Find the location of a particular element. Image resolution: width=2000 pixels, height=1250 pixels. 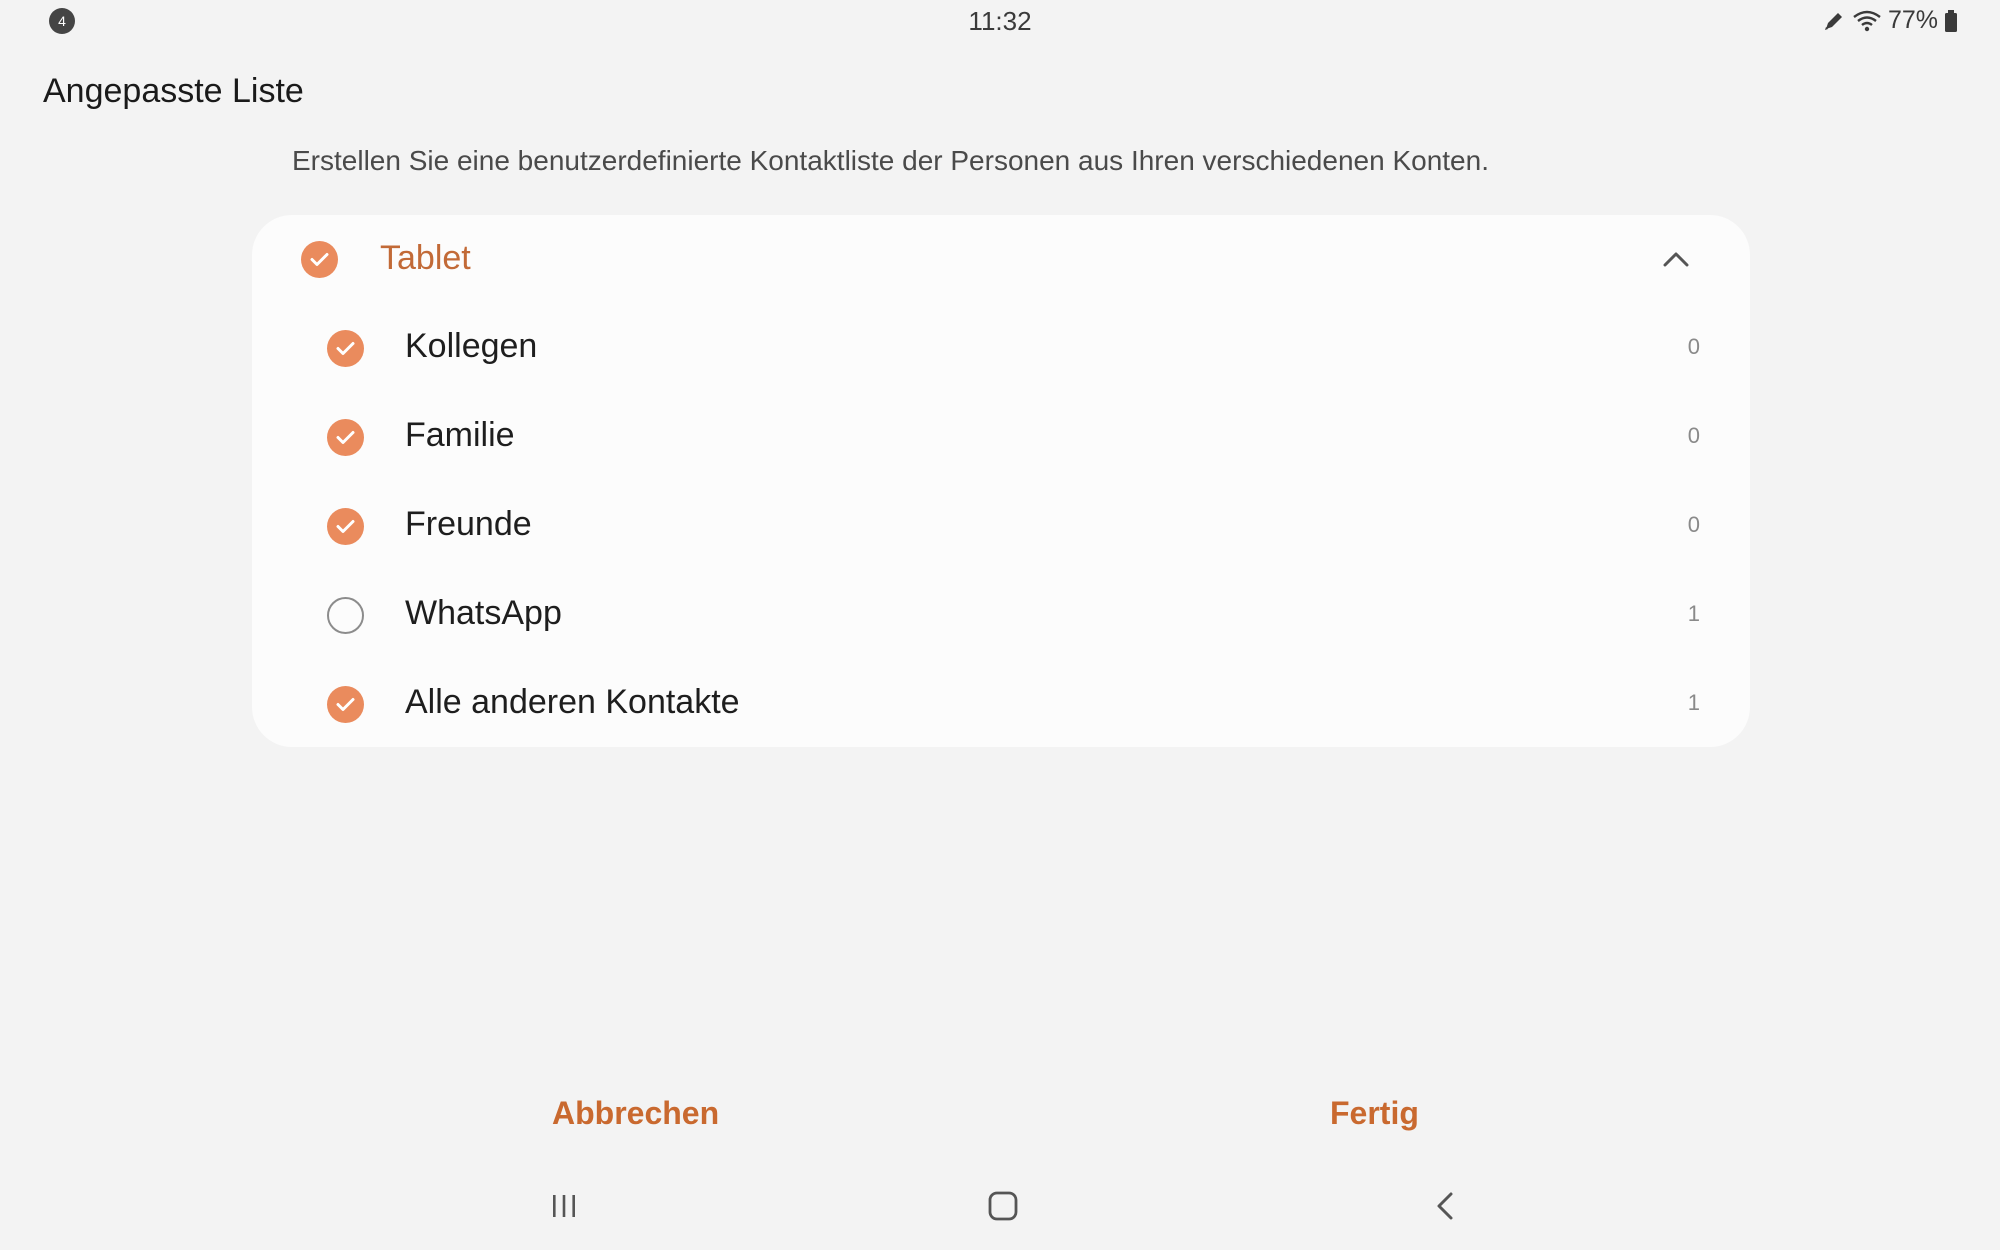

list-item-whatsapp: WhatsApp 1 is located at coordinates (1001, 615).